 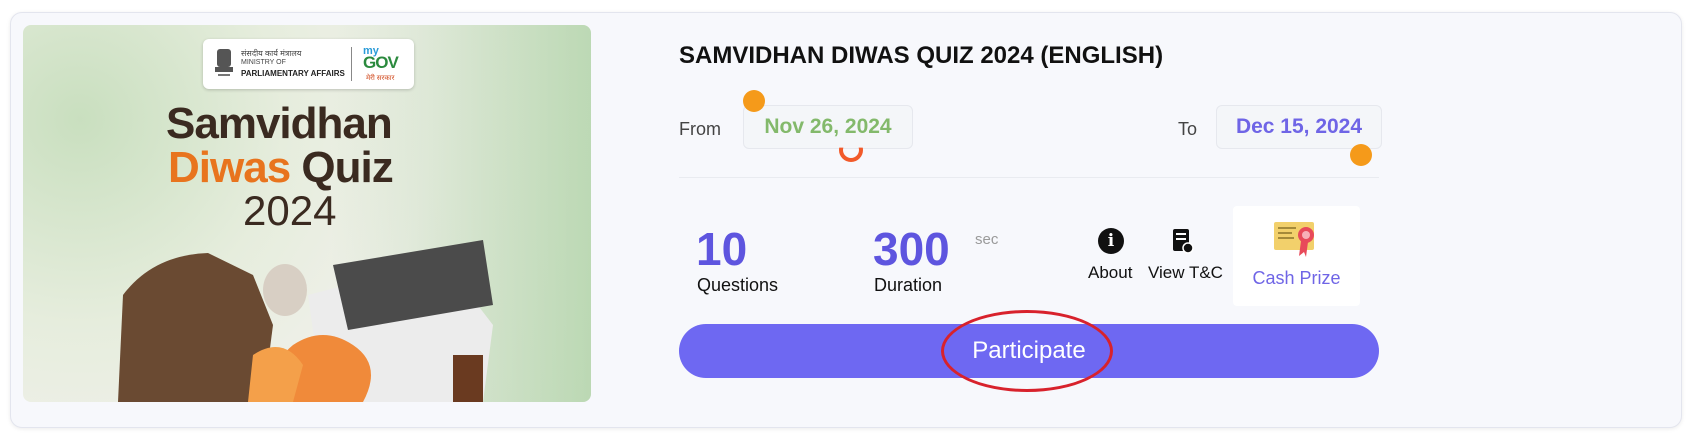 I want to click on banner-title-line1: Samvidhan, so click(x=279, y=123).